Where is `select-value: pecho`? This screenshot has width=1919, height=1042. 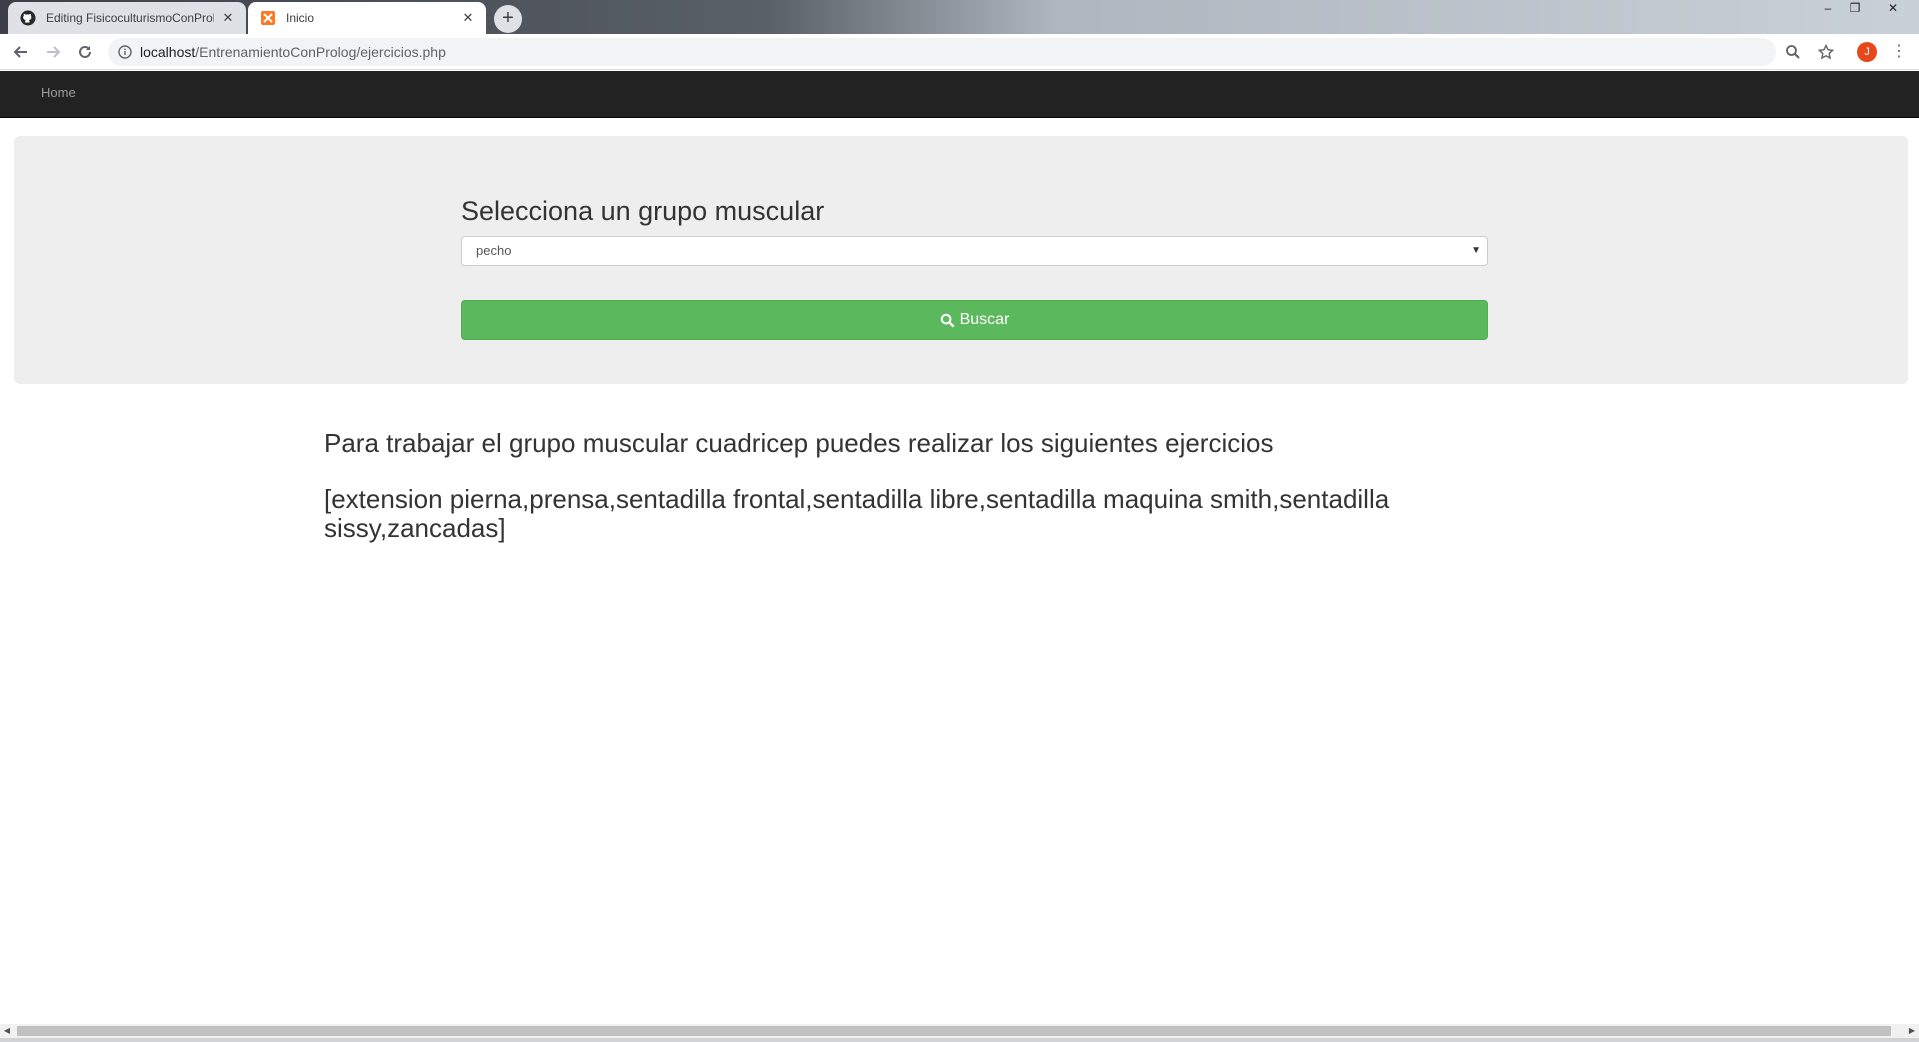
select-value: pecho is located at coordinates (494, 250).